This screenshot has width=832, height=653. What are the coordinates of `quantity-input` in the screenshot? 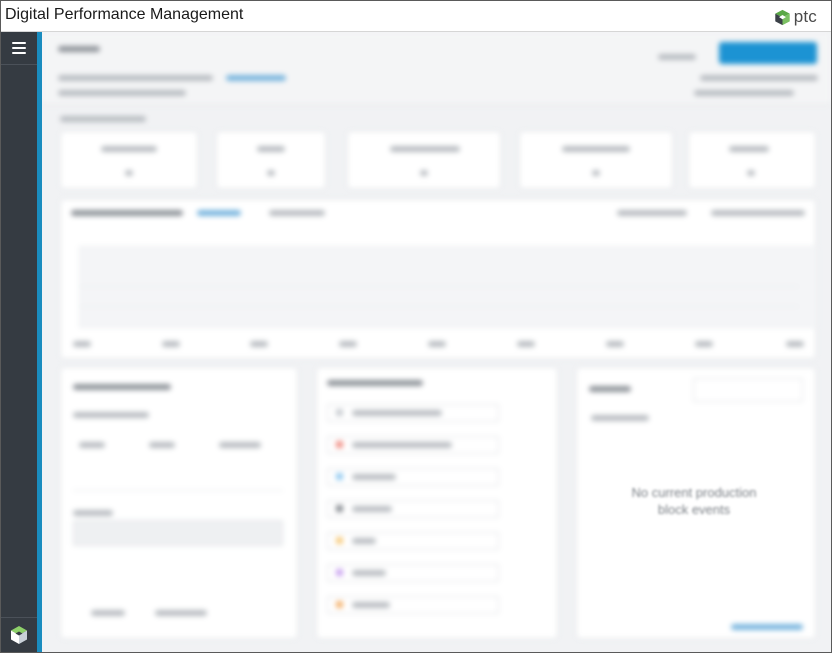 It's located at (178, 533).